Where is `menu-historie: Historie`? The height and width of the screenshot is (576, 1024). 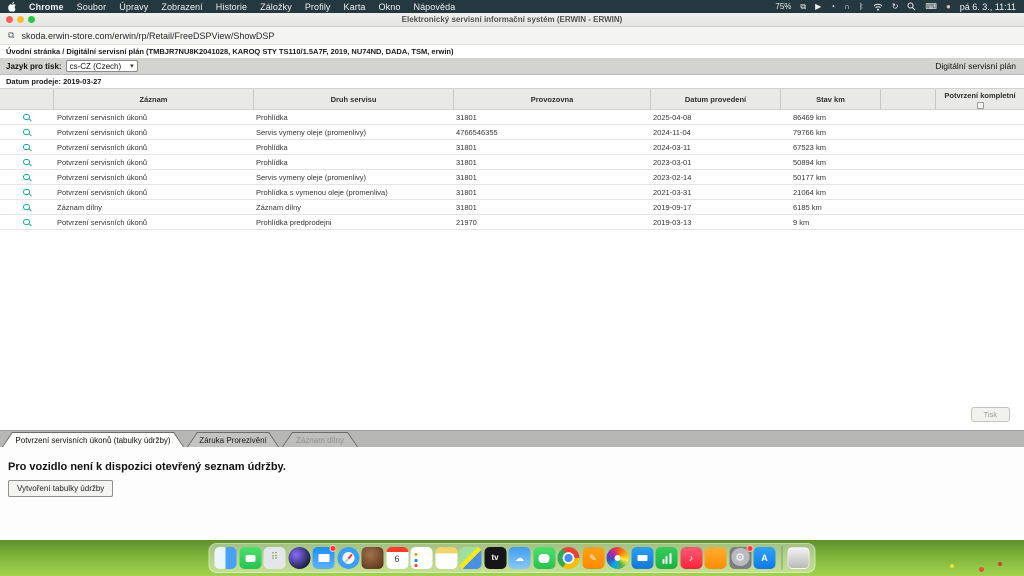 menu-historie: Historie is located at coordinates (231, 7).